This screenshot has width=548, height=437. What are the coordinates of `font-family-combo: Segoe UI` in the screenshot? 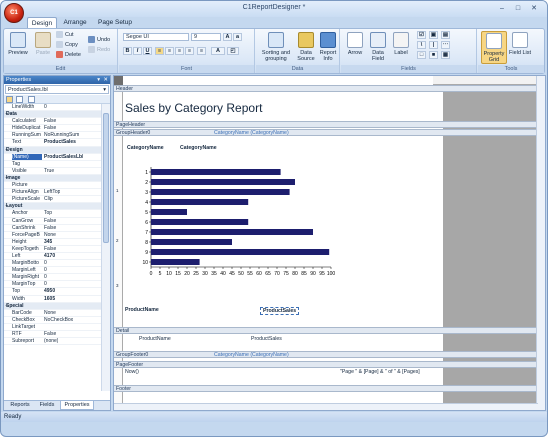 It's located at (156, 37).